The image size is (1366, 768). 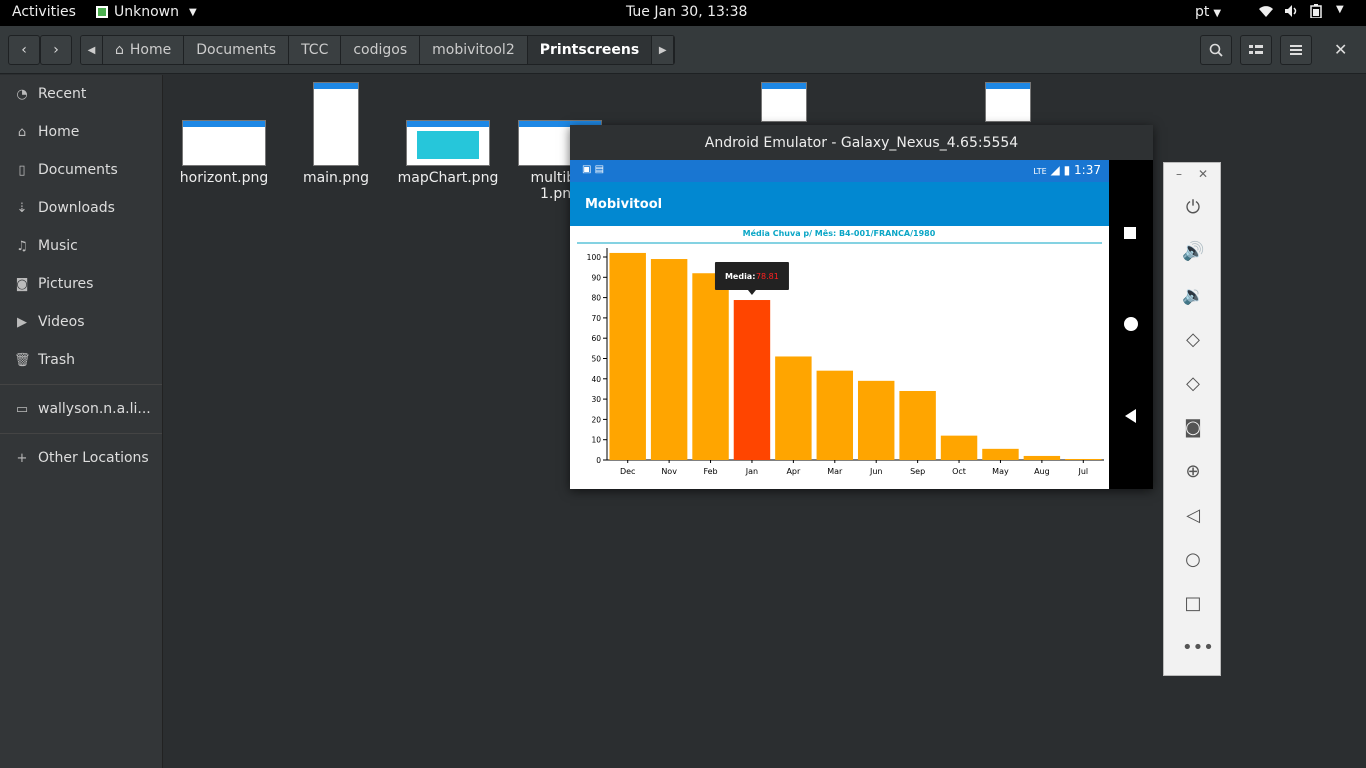 I want to click on sidebar-item-label: Pictures, so click(x=66, y=284).